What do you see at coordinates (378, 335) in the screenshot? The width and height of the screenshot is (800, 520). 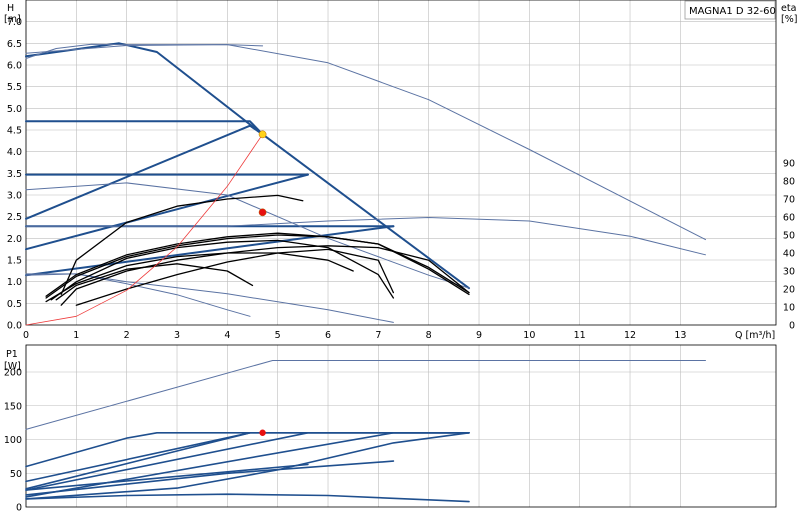 I see `x-tick-label: 7` at bounding box center [378, 335].